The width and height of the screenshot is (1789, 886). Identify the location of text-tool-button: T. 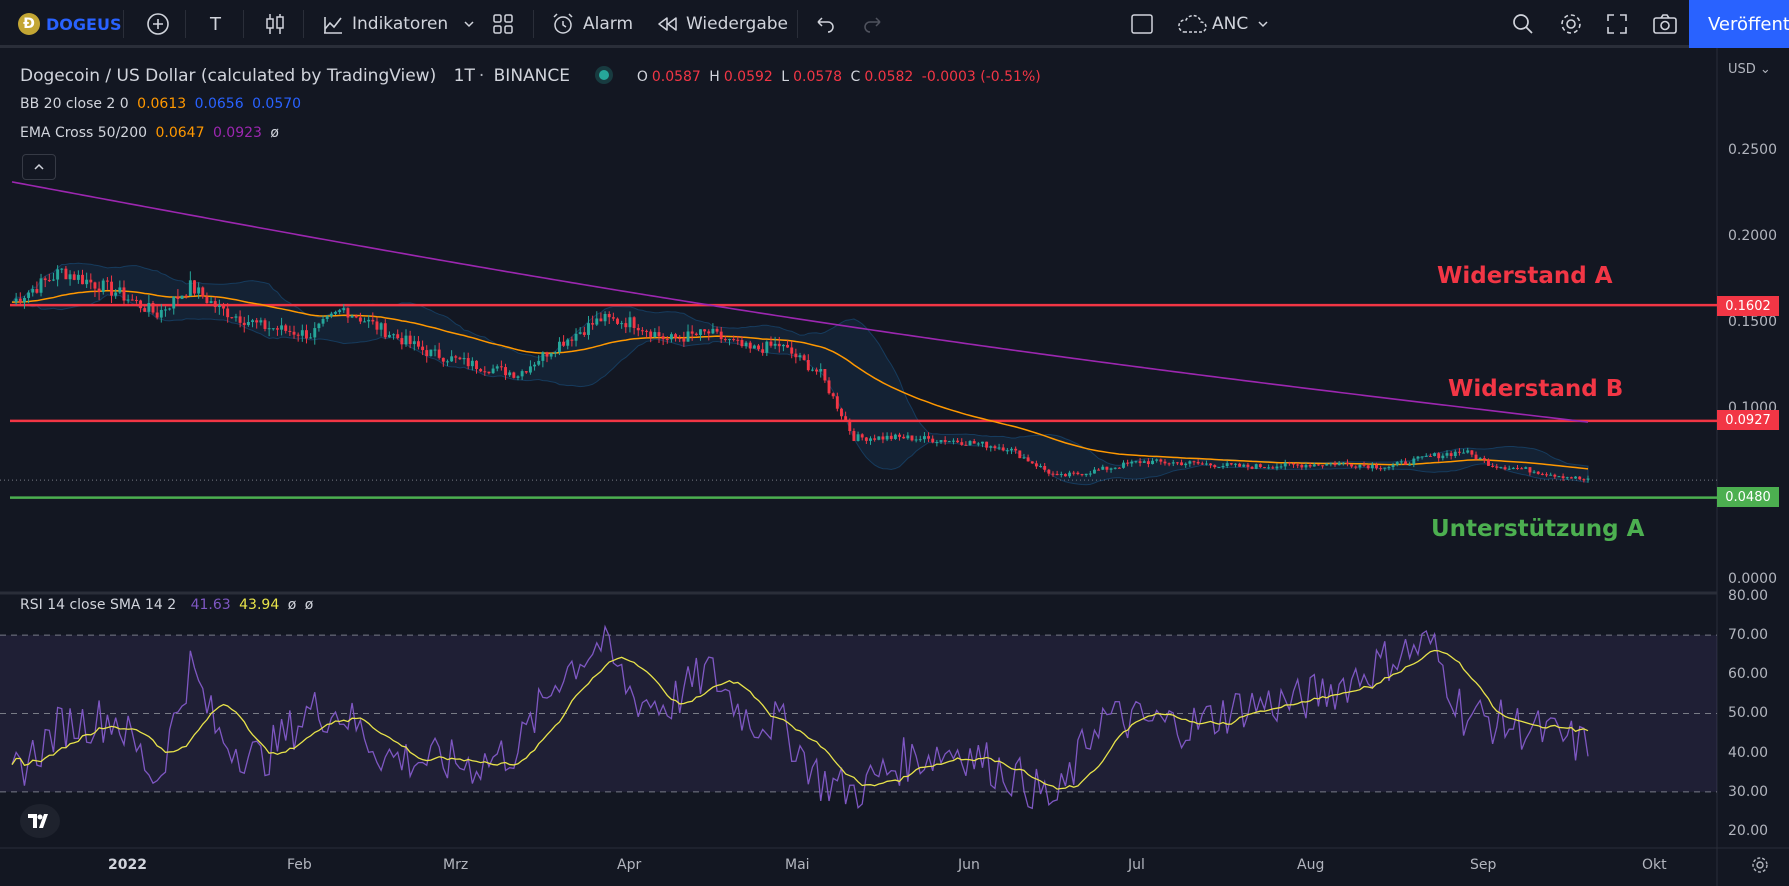
(215, 24).